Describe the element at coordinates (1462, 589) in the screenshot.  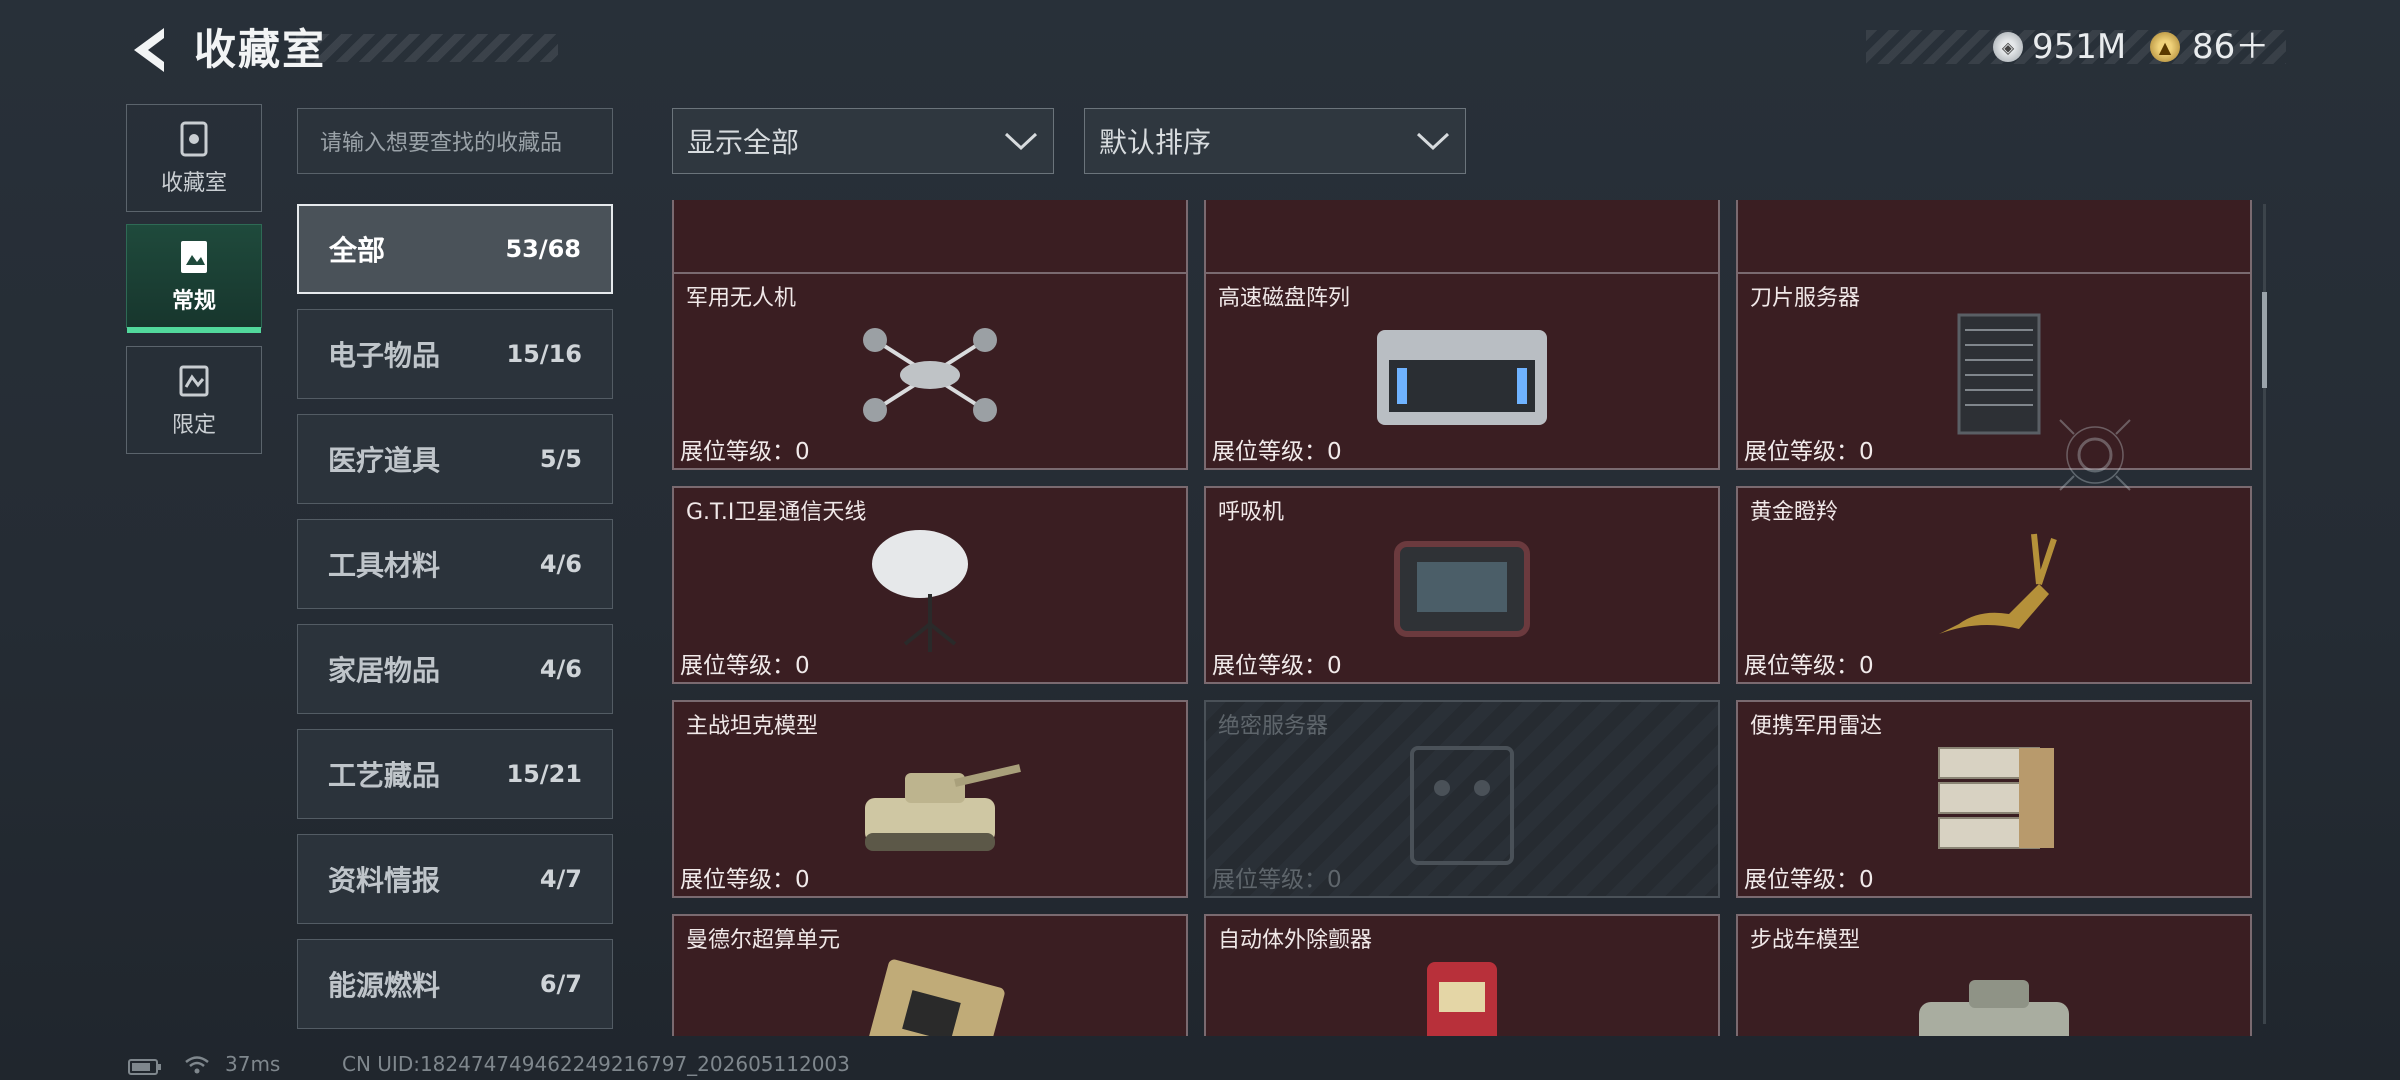
I see `ventilator-icon` at that location.